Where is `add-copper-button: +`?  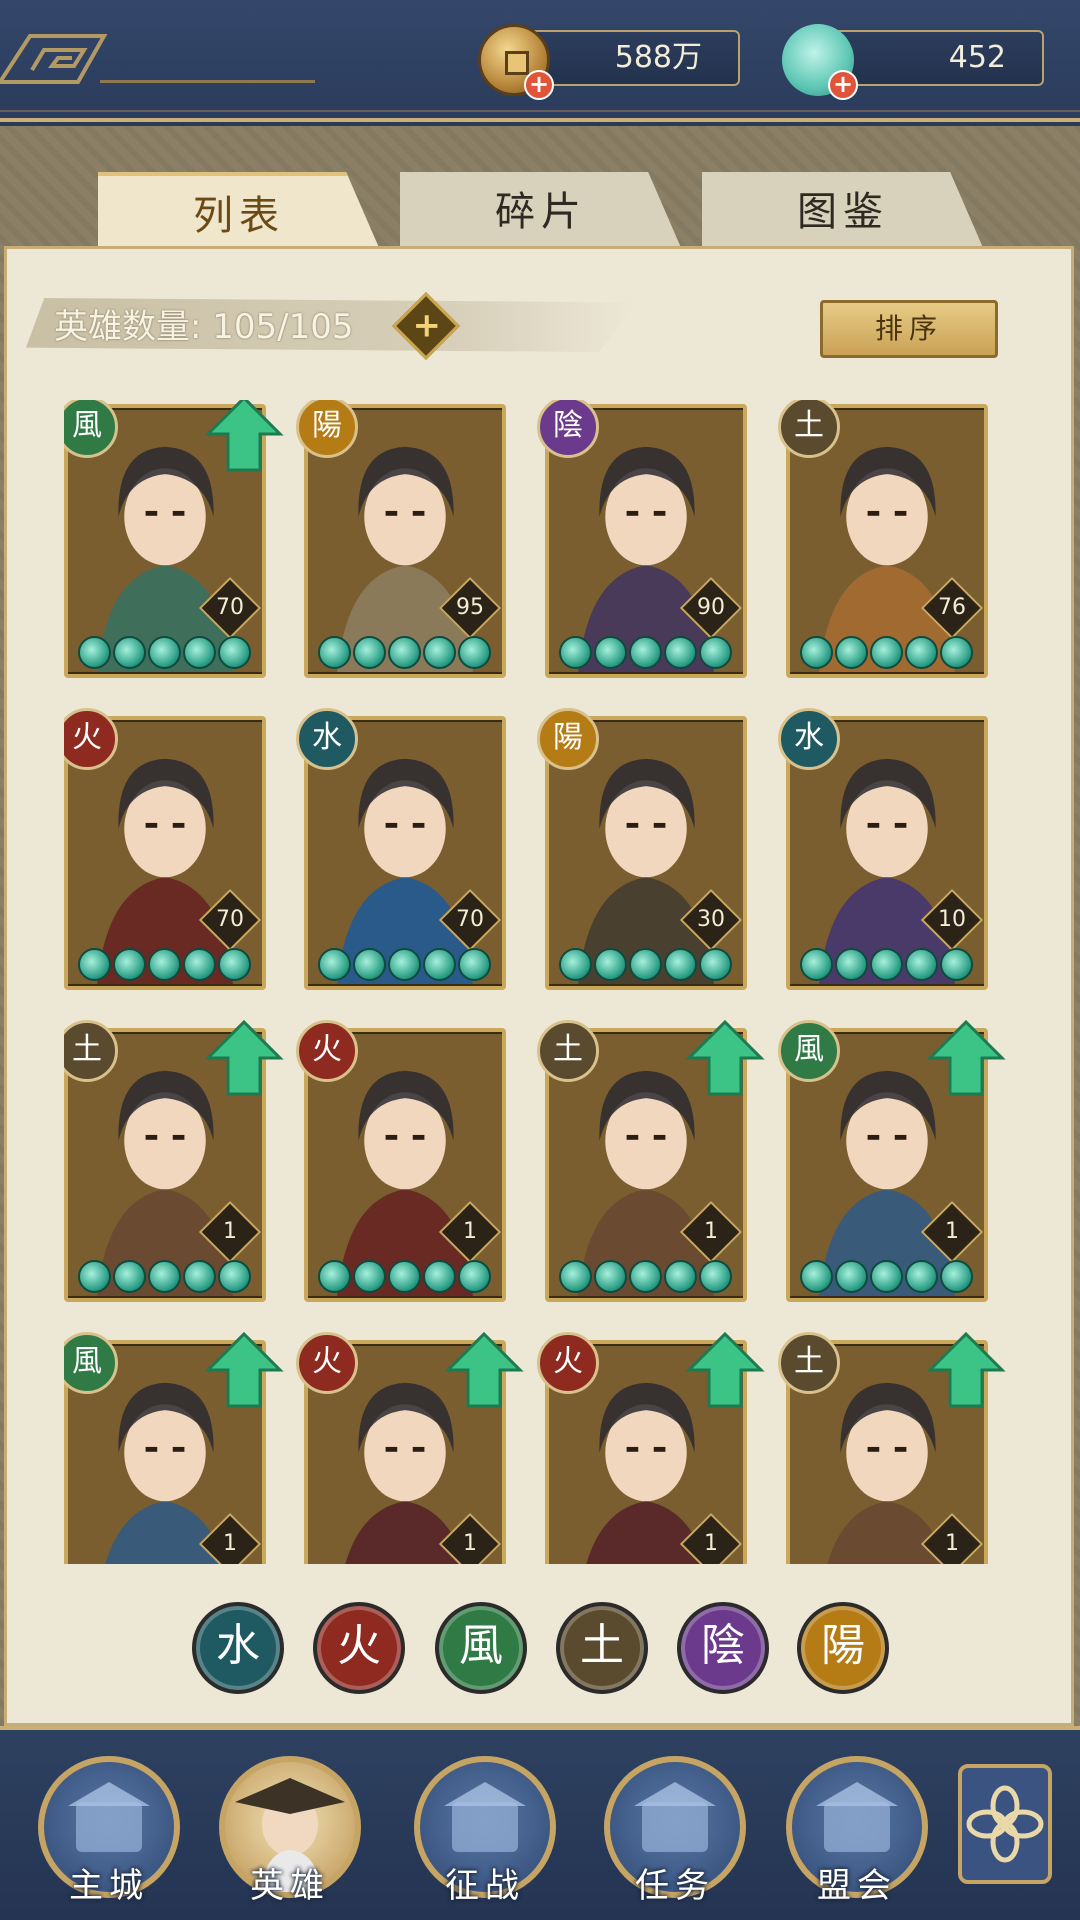 add-copper-button: + is located at coordinates (539, 85).